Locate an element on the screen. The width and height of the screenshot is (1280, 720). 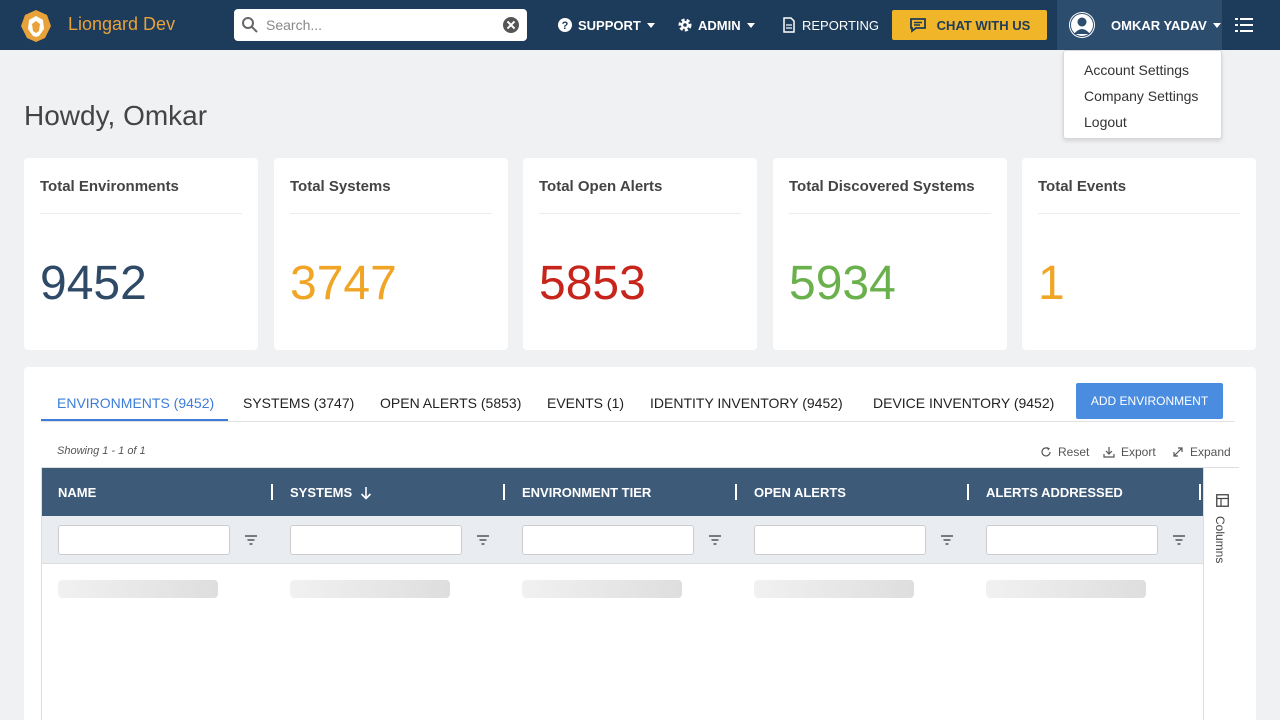
top-navbar: Liongard Dev ? SUPPORT ADMIN REPOR is located at coordinates (640, 25).